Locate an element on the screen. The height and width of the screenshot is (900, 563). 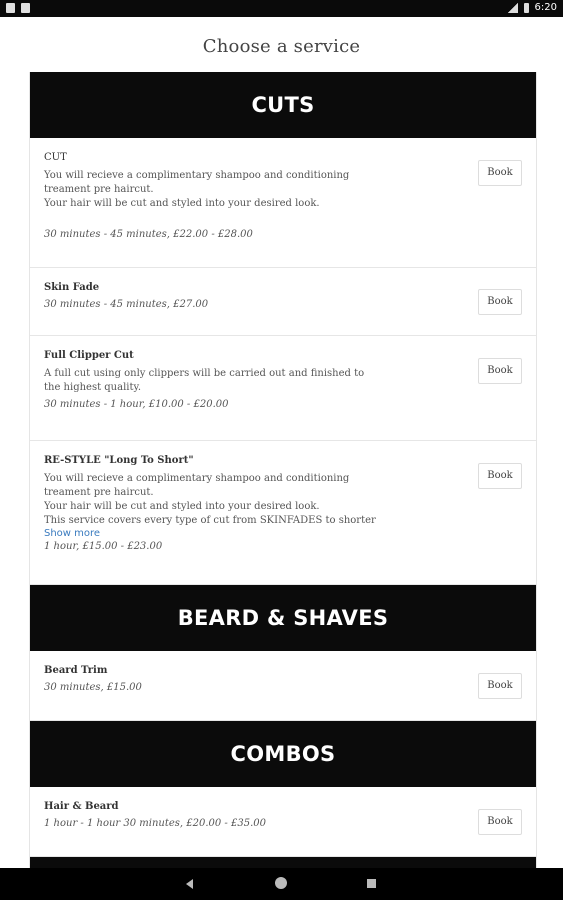
battery-icon is located at coordinates (526, 7).